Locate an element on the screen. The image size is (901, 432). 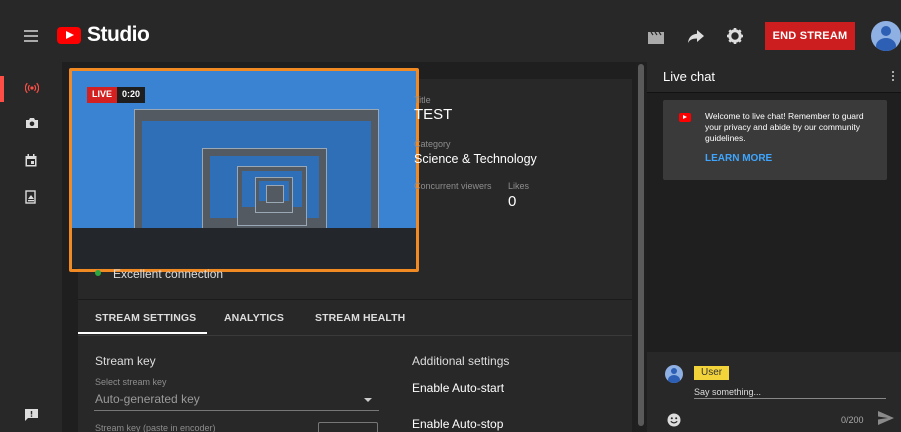
rail-item-live is located at coordinates (31, 89).